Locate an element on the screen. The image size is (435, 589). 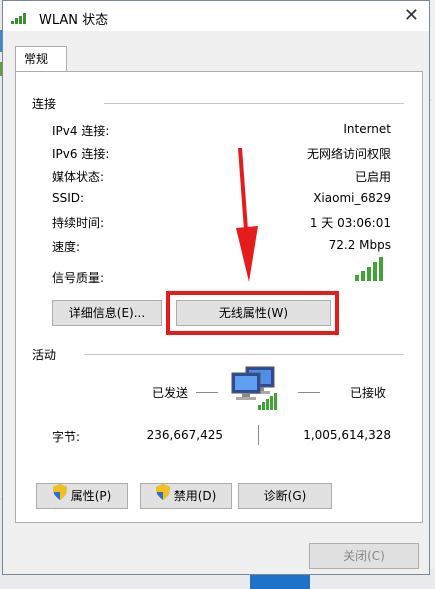
received-label: 已接收 is located at coordinates (368, 393).